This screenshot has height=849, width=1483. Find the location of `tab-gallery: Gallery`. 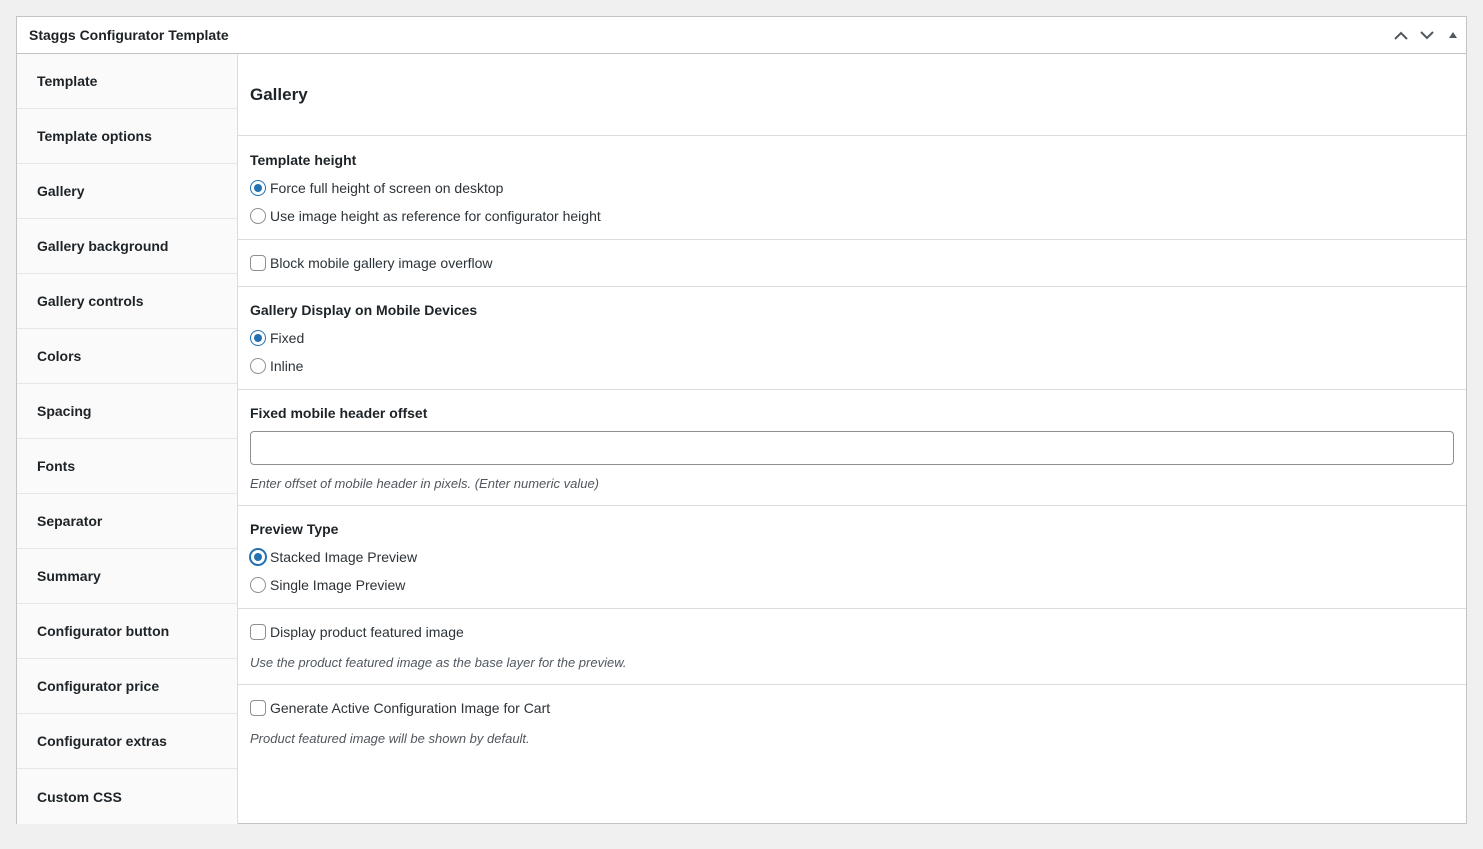

tab-gallery: Gallery is located at coordinates (127, 191).